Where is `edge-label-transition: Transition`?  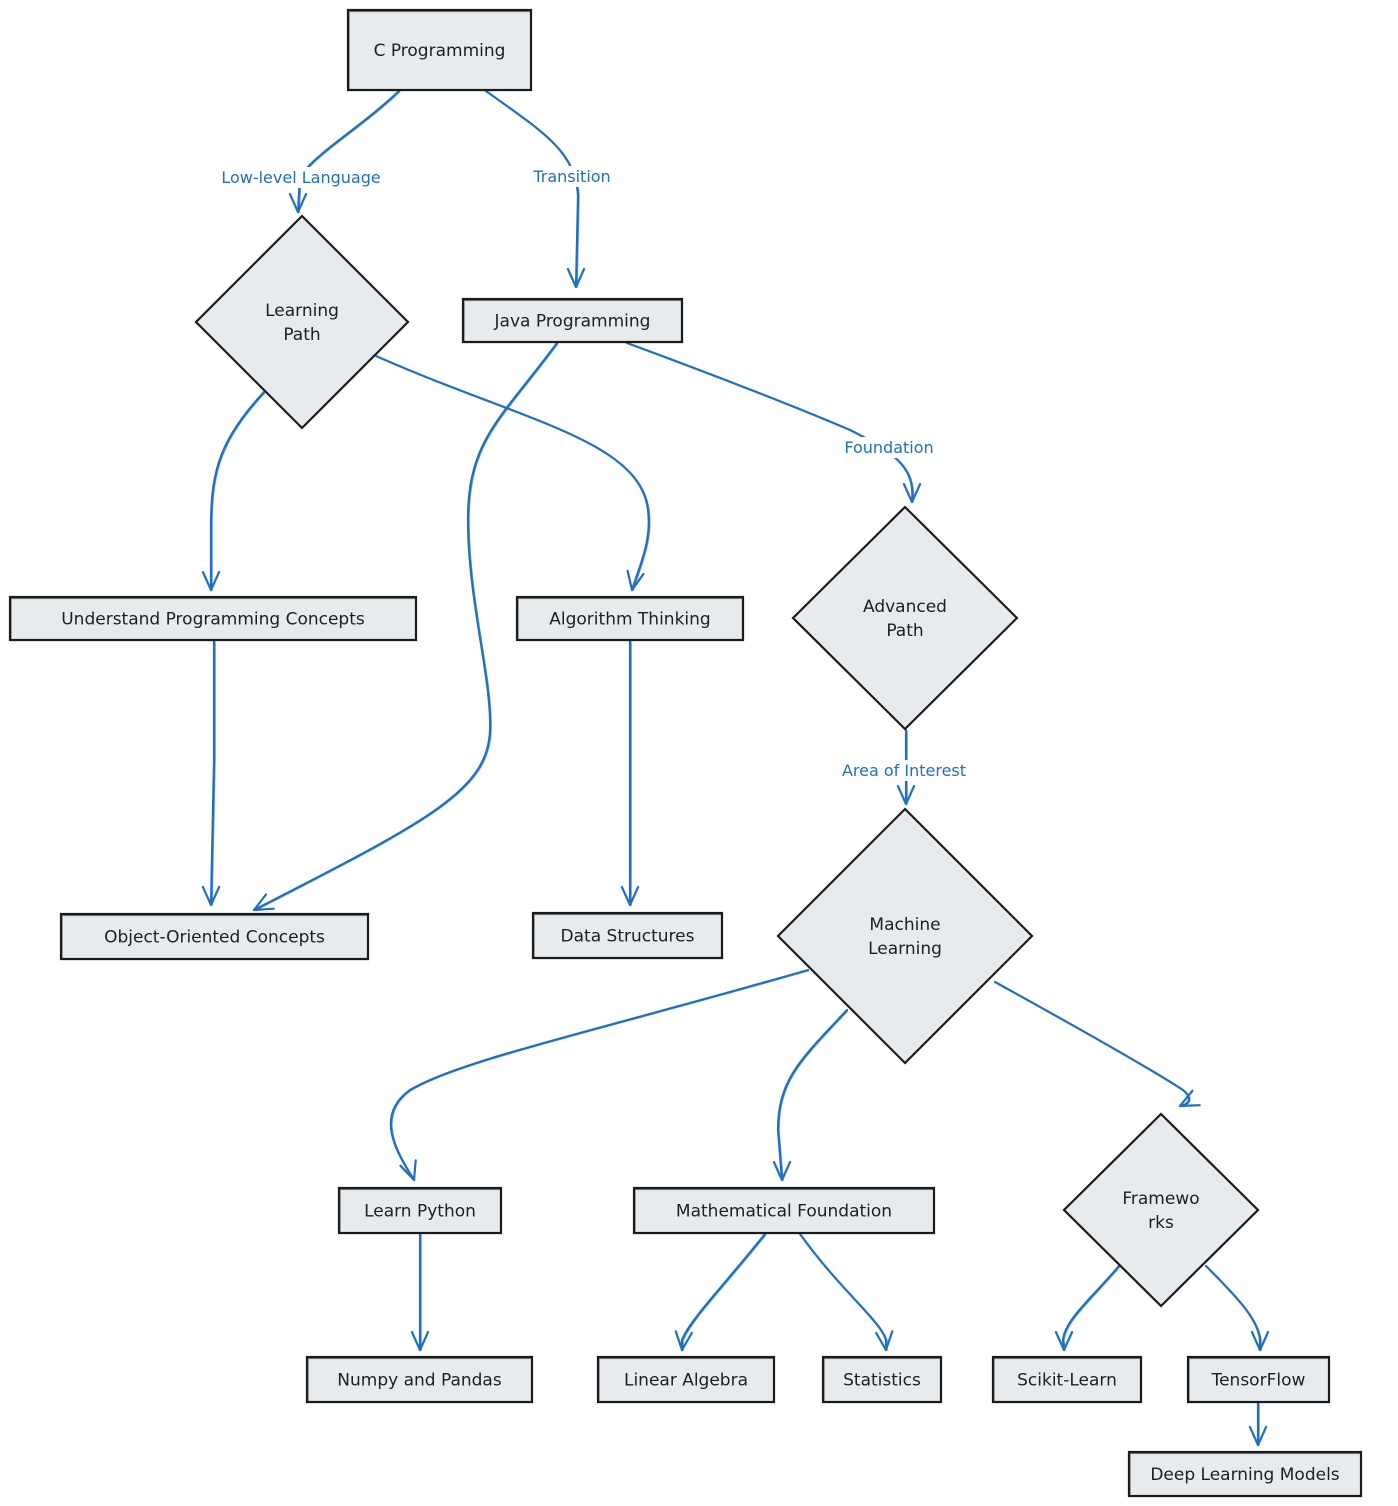 edge-label-transition: Transition is located at coordinates (571, 176).